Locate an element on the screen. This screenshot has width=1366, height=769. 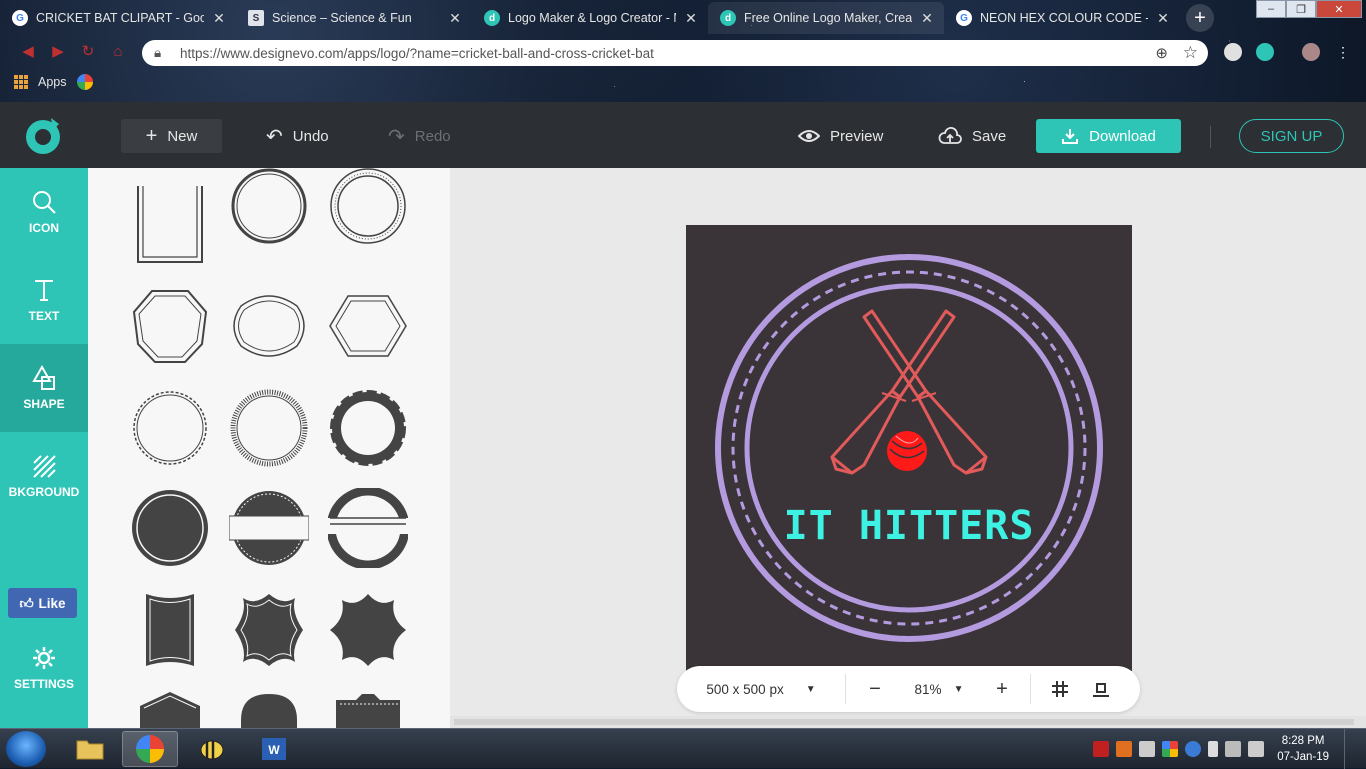
sidebar-item-text: TEXT is located at coordinates (44, 300).